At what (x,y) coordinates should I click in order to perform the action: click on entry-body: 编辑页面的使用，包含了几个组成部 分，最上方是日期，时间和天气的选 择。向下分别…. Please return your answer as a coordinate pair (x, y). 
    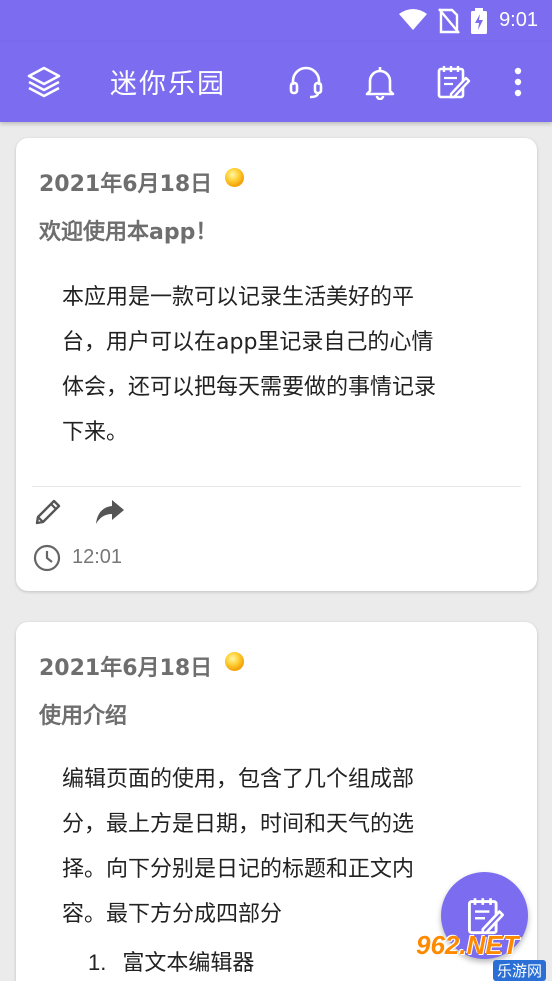
    Looking at the image, I should click on (282, 847).